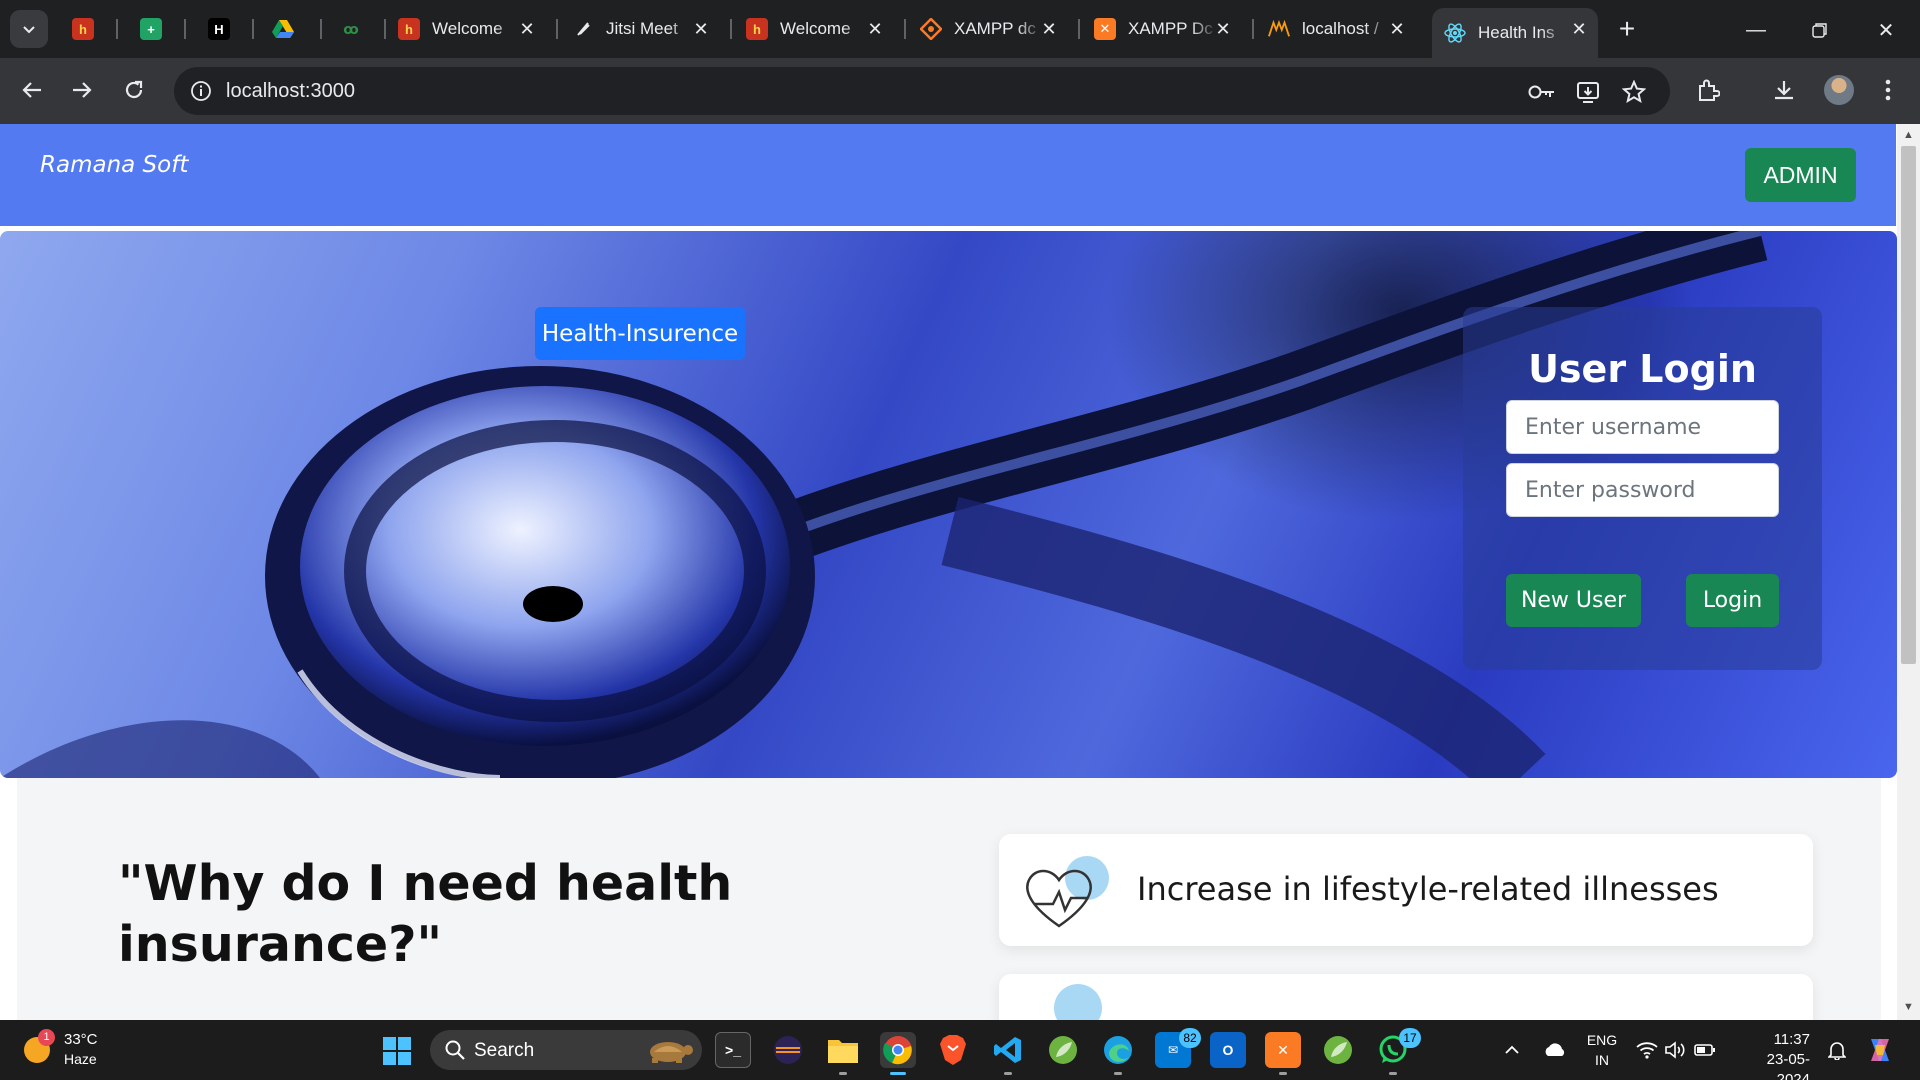 Image resolution: width=1920 pixels, height=1080 pixels. Describe the element at coordinates (219, 29) in the screenshot. I see `hackerrank-icon: H` at that location.